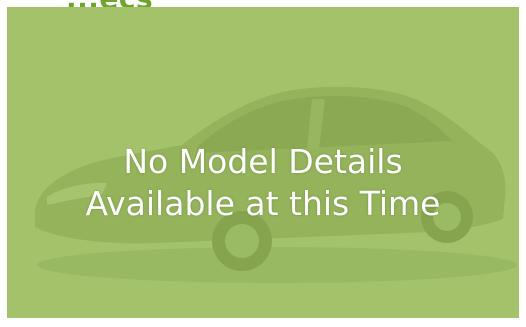  What do you see at coordinates (263, 203) in the screenshot?
I see `message-line-2: Available at this Time` at bounding box center [263, 203].